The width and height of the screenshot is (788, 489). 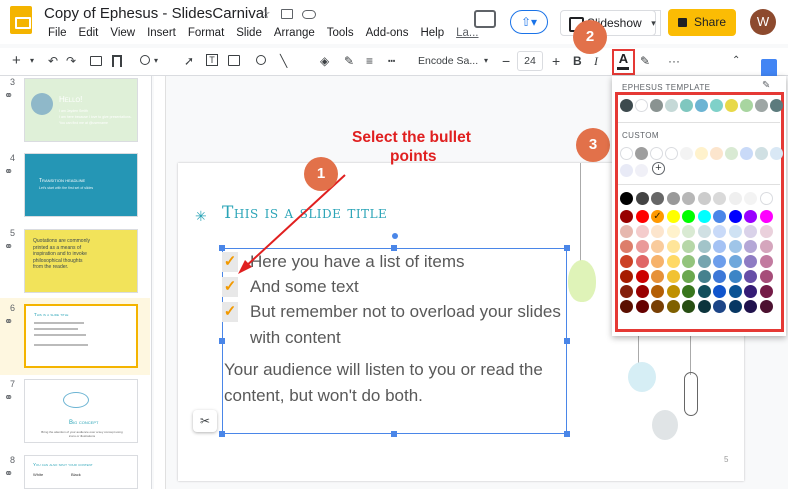 I want to click on menu-arrange: Arrange, so click(x=294, y=33).